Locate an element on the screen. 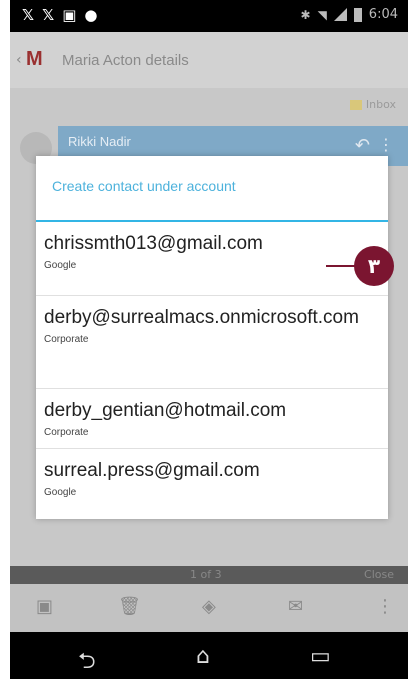 The width and height of the screenshot is (411, 679). archive-icon: ▣ is located at coordinates (44, 606).